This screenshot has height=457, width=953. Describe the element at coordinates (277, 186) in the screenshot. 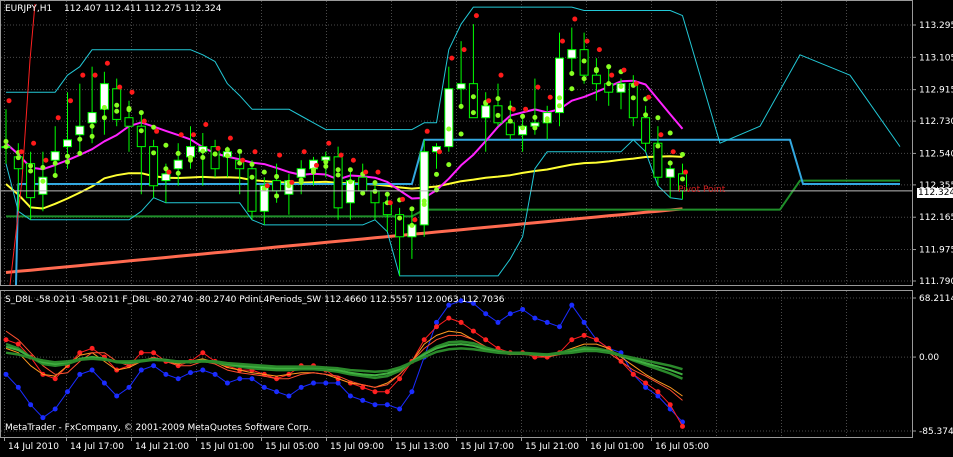

I see `bear-candle` at that location.